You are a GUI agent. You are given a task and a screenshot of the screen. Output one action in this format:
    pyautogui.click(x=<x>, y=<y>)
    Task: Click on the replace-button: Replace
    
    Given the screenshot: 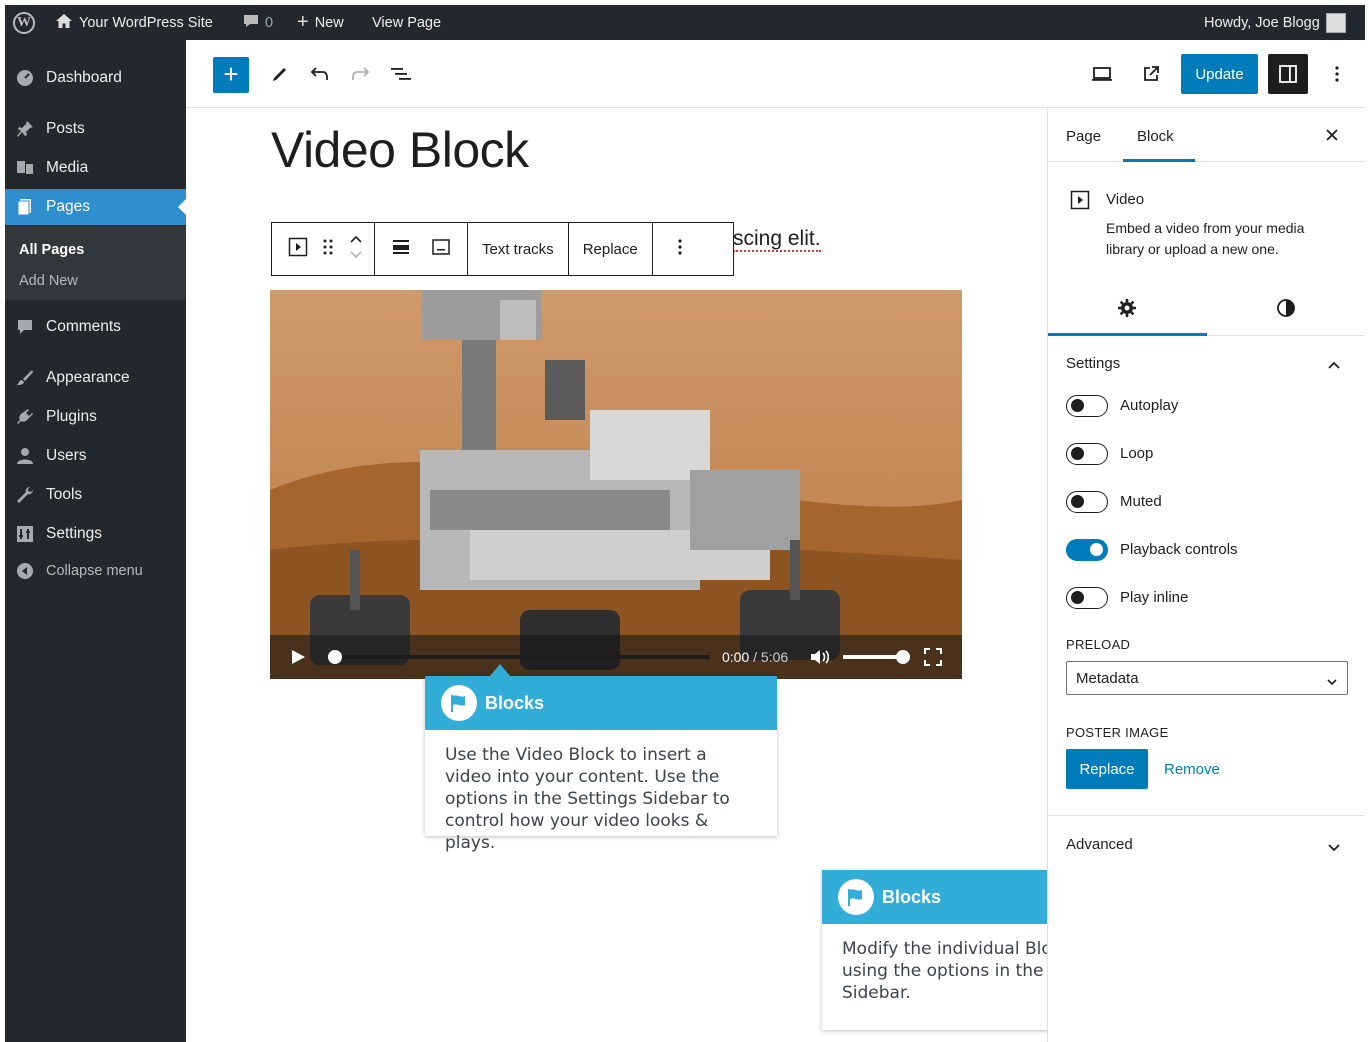 What is the action you would take?
    pyautogui.click(x=611, y=249)
    